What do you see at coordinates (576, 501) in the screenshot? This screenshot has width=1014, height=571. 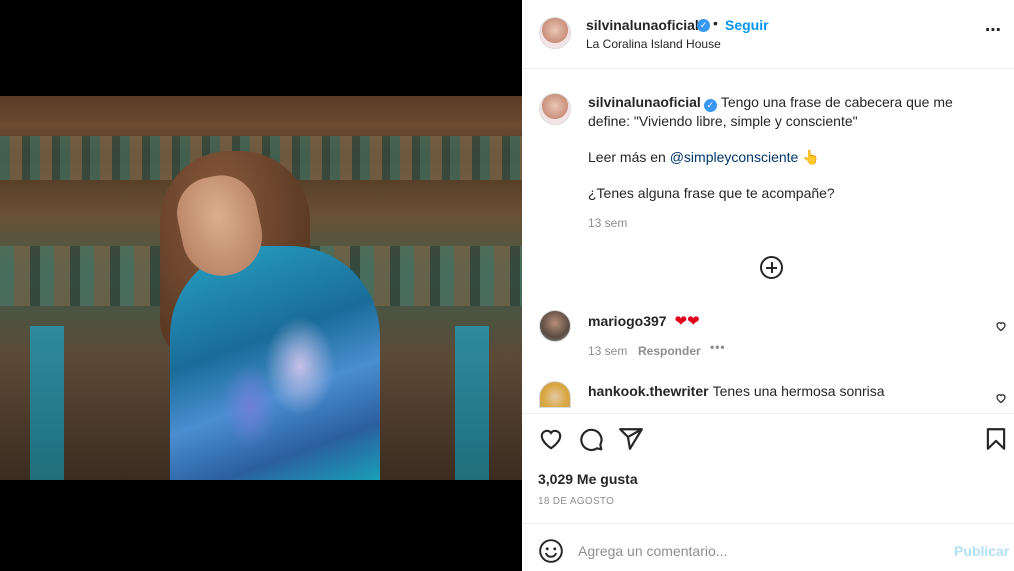 I see `post-date: 18 DE AGOSTO` at bounding box center [576, 501].